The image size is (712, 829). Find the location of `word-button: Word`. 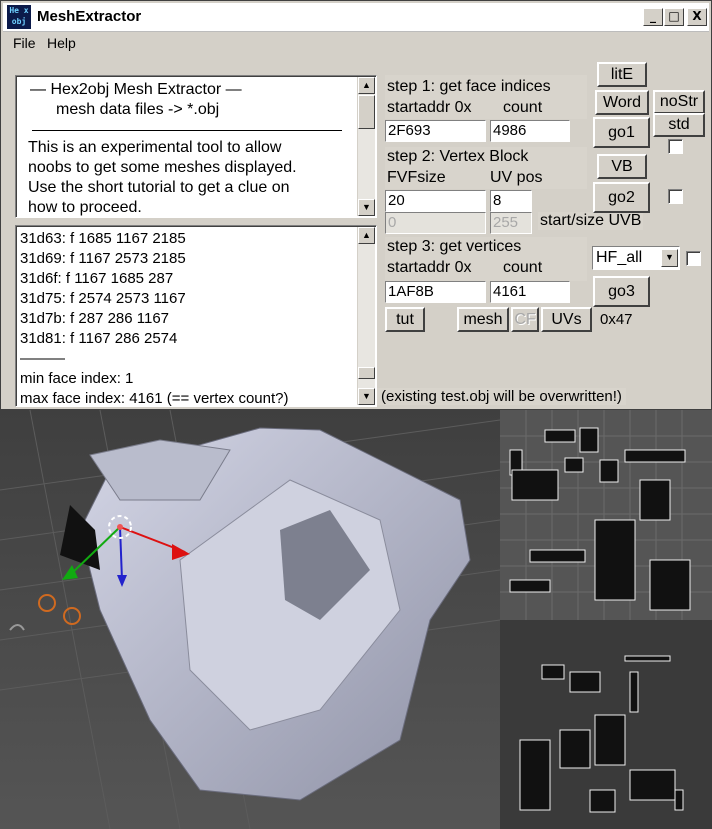

word-button: Word is located at coordinates (622, 102).